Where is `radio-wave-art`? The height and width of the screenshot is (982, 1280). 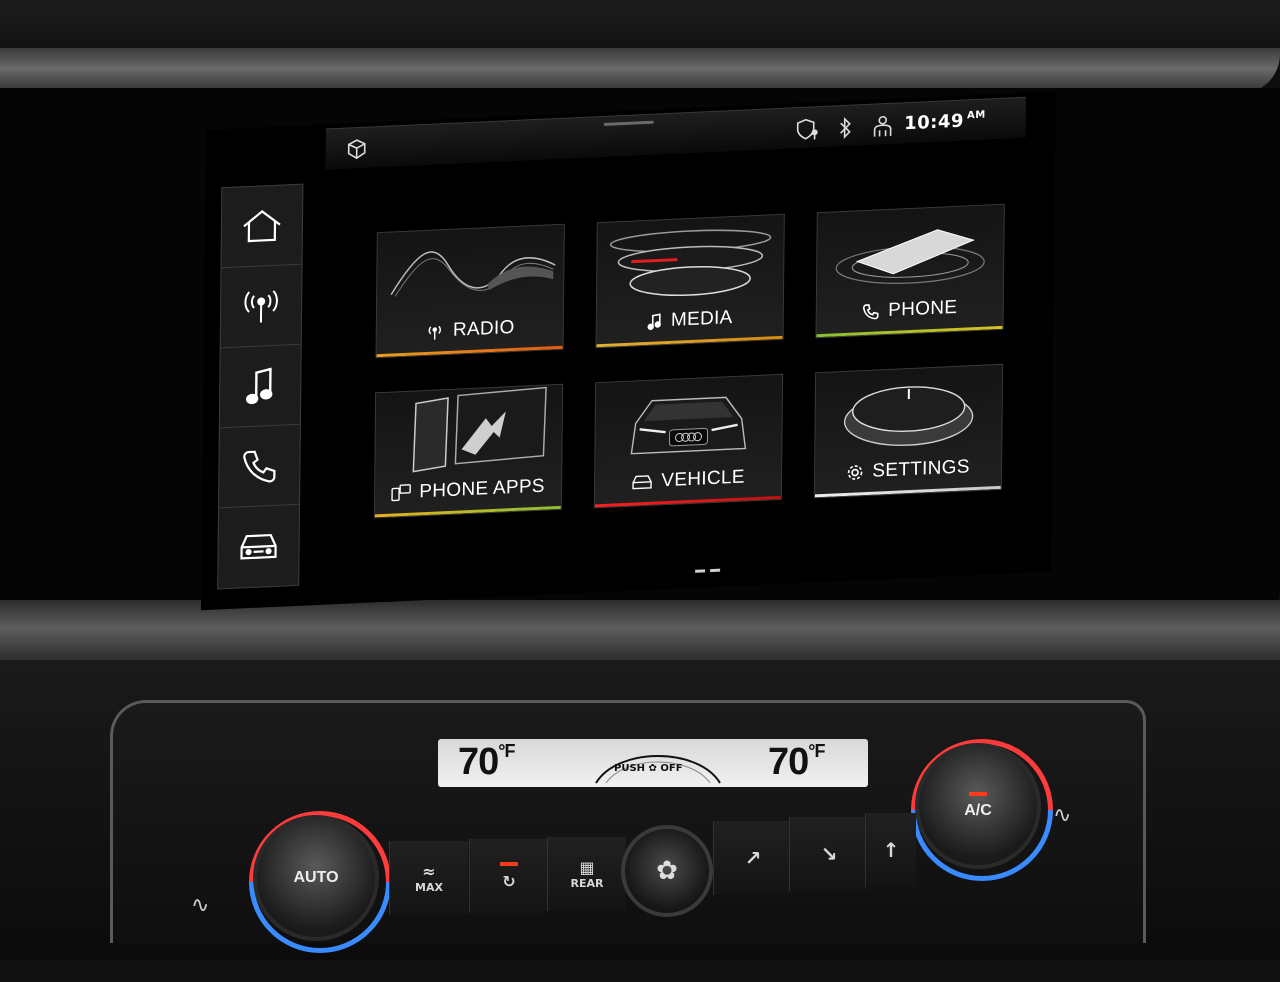
radio-wave-art is located at coordinates (473, 274).